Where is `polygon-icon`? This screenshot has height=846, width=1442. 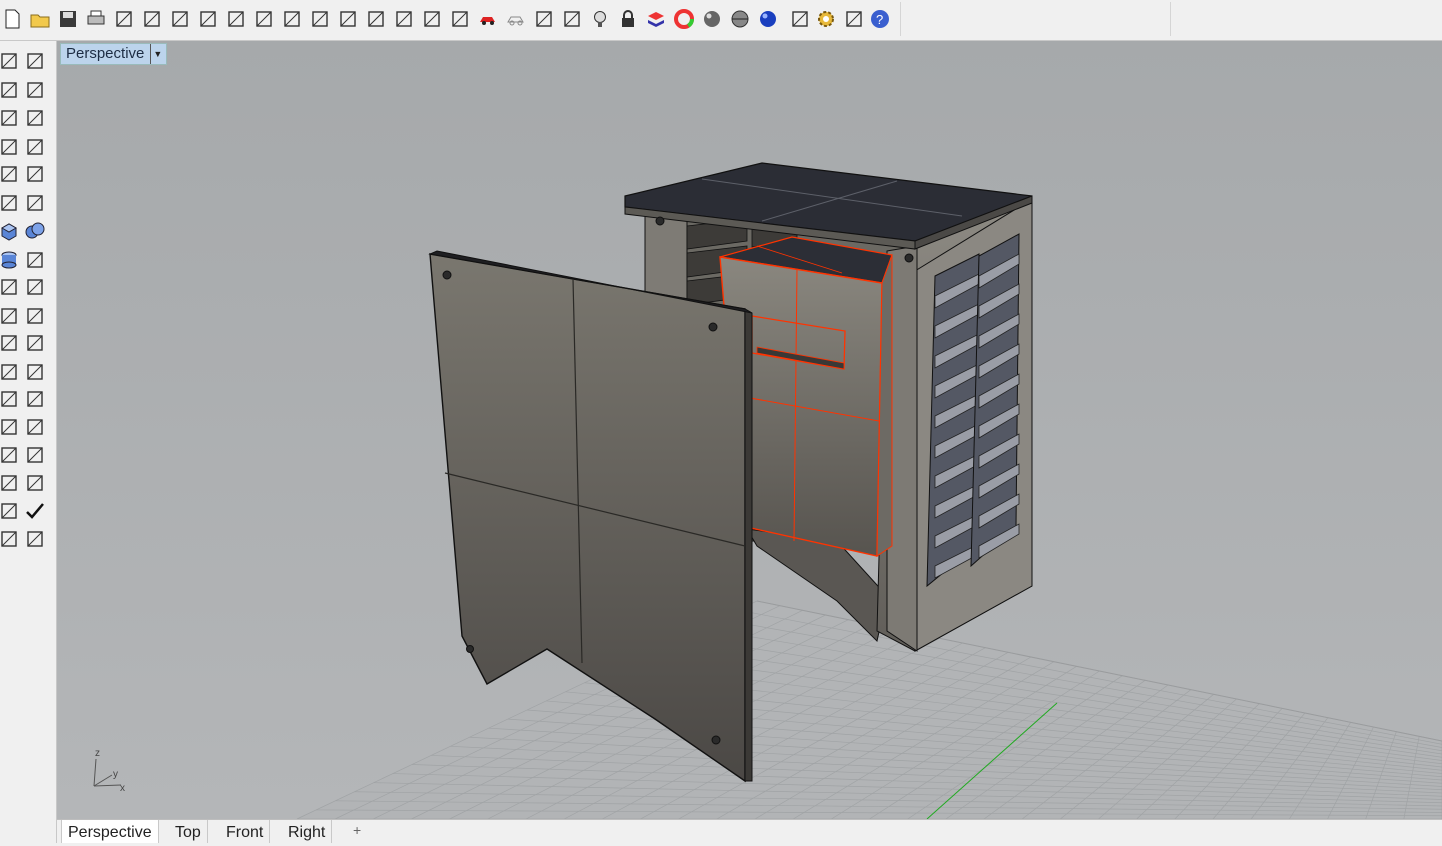
polygon-icon is located at coordinates (11, 174).